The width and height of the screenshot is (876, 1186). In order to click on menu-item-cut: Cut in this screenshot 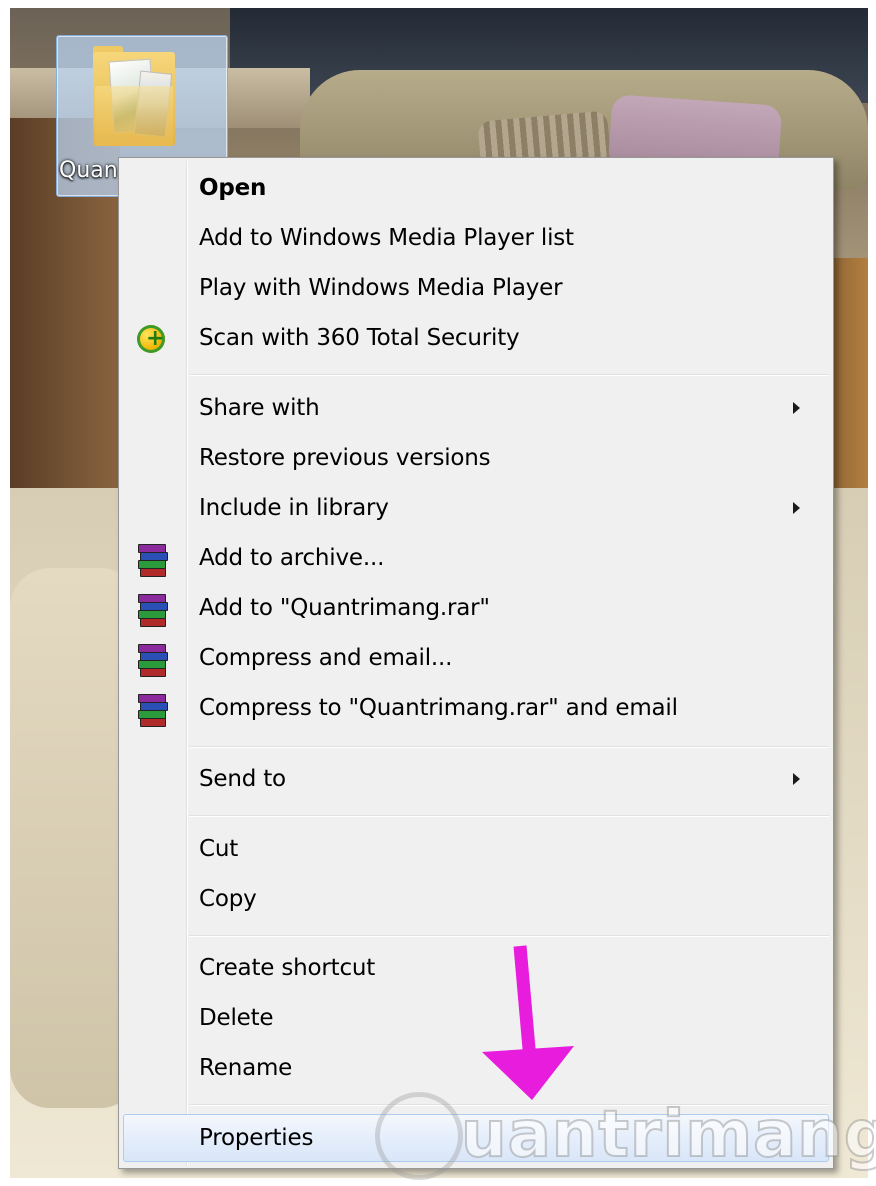, I will do `click(476, 849)`.